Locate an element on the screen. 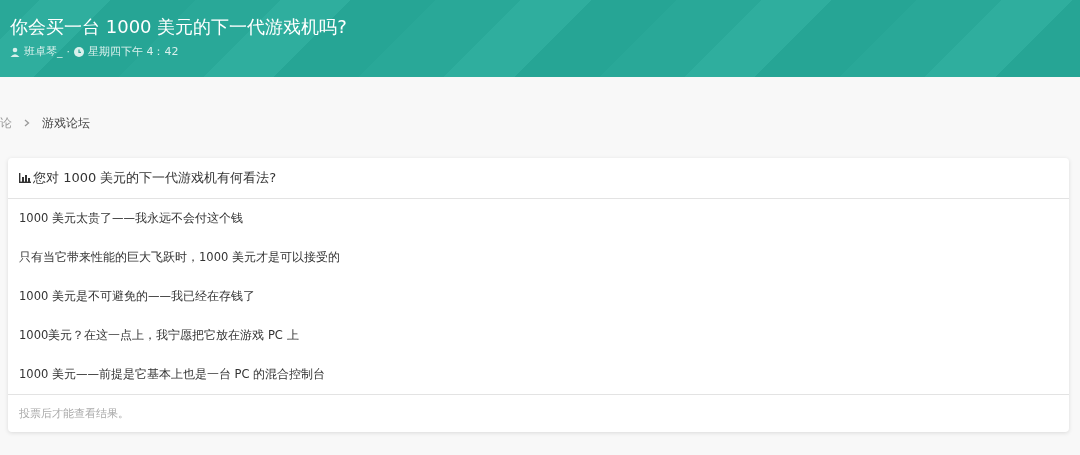 Image resolution: width=1080 pixels, height=455 pixels. poll-option: 1000美元？在这一点上，我宁愿把它放在游戏 PC 上 is located at coordinates (538, 335).